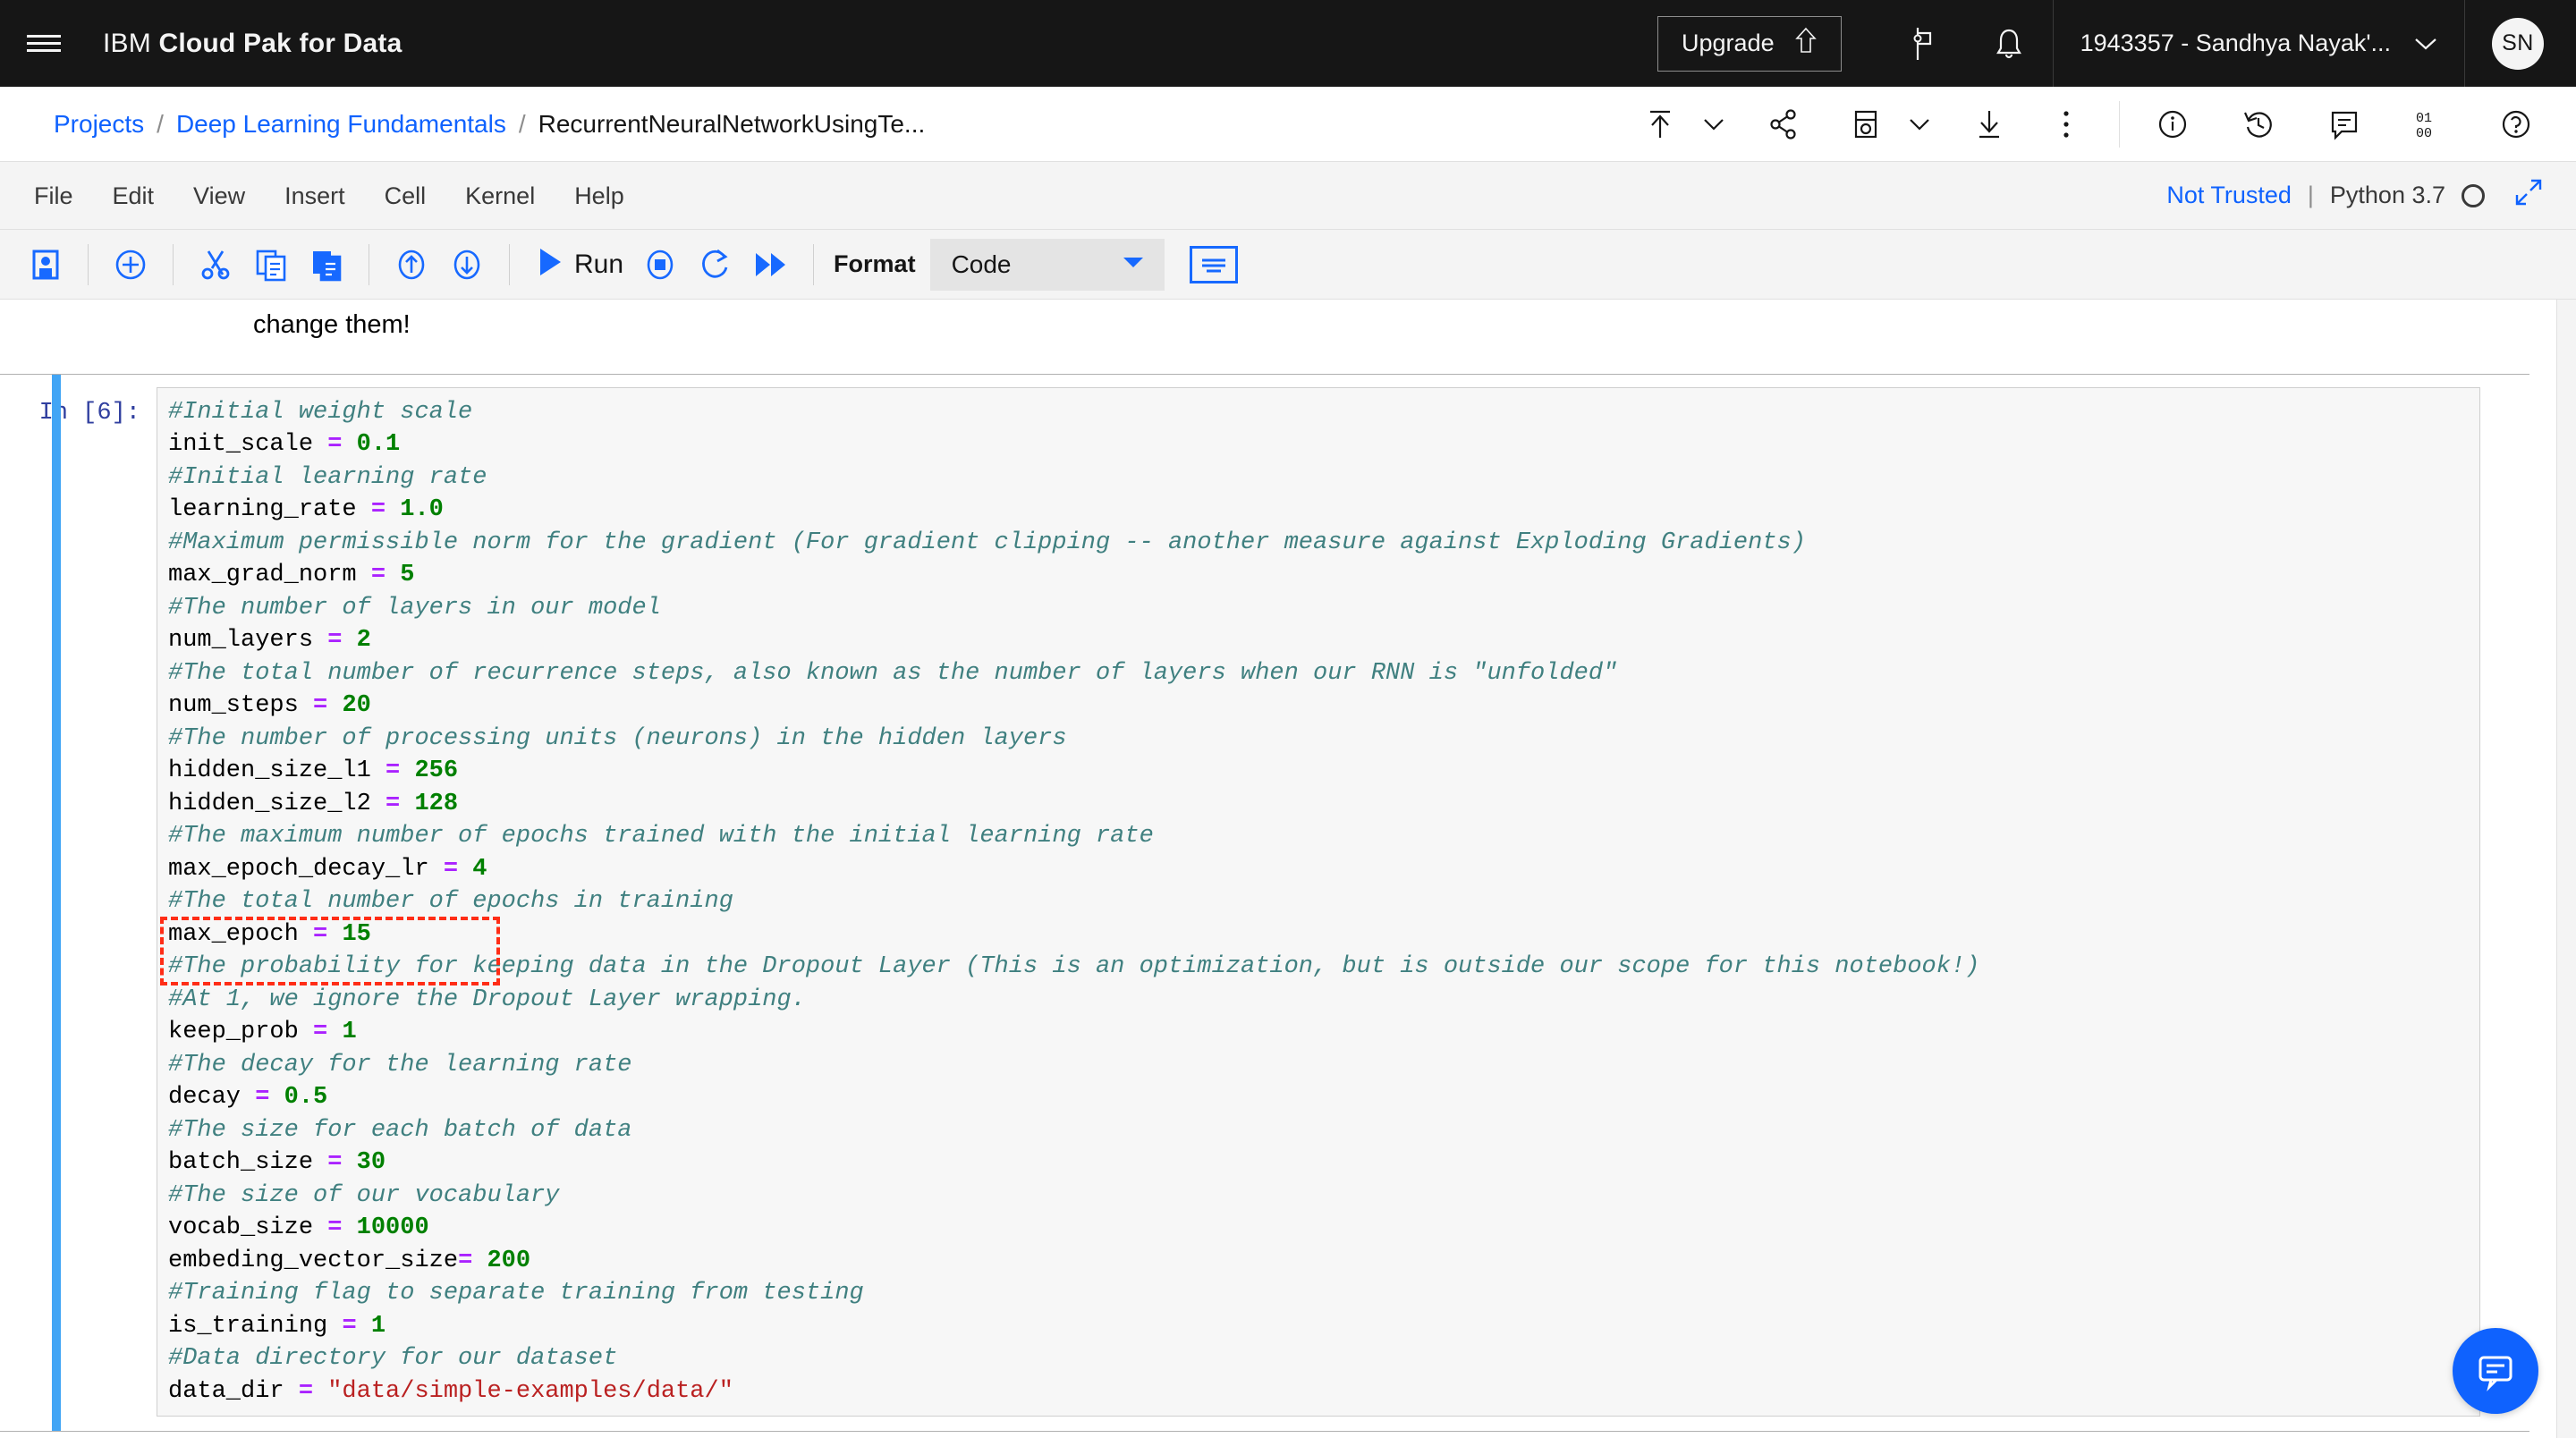 The height and width of the screenshot is (1438, 2576). Describe the element at coordinates (1919, 124) in the screenshot. I see `save-version-chevron-down-icon` at that location.